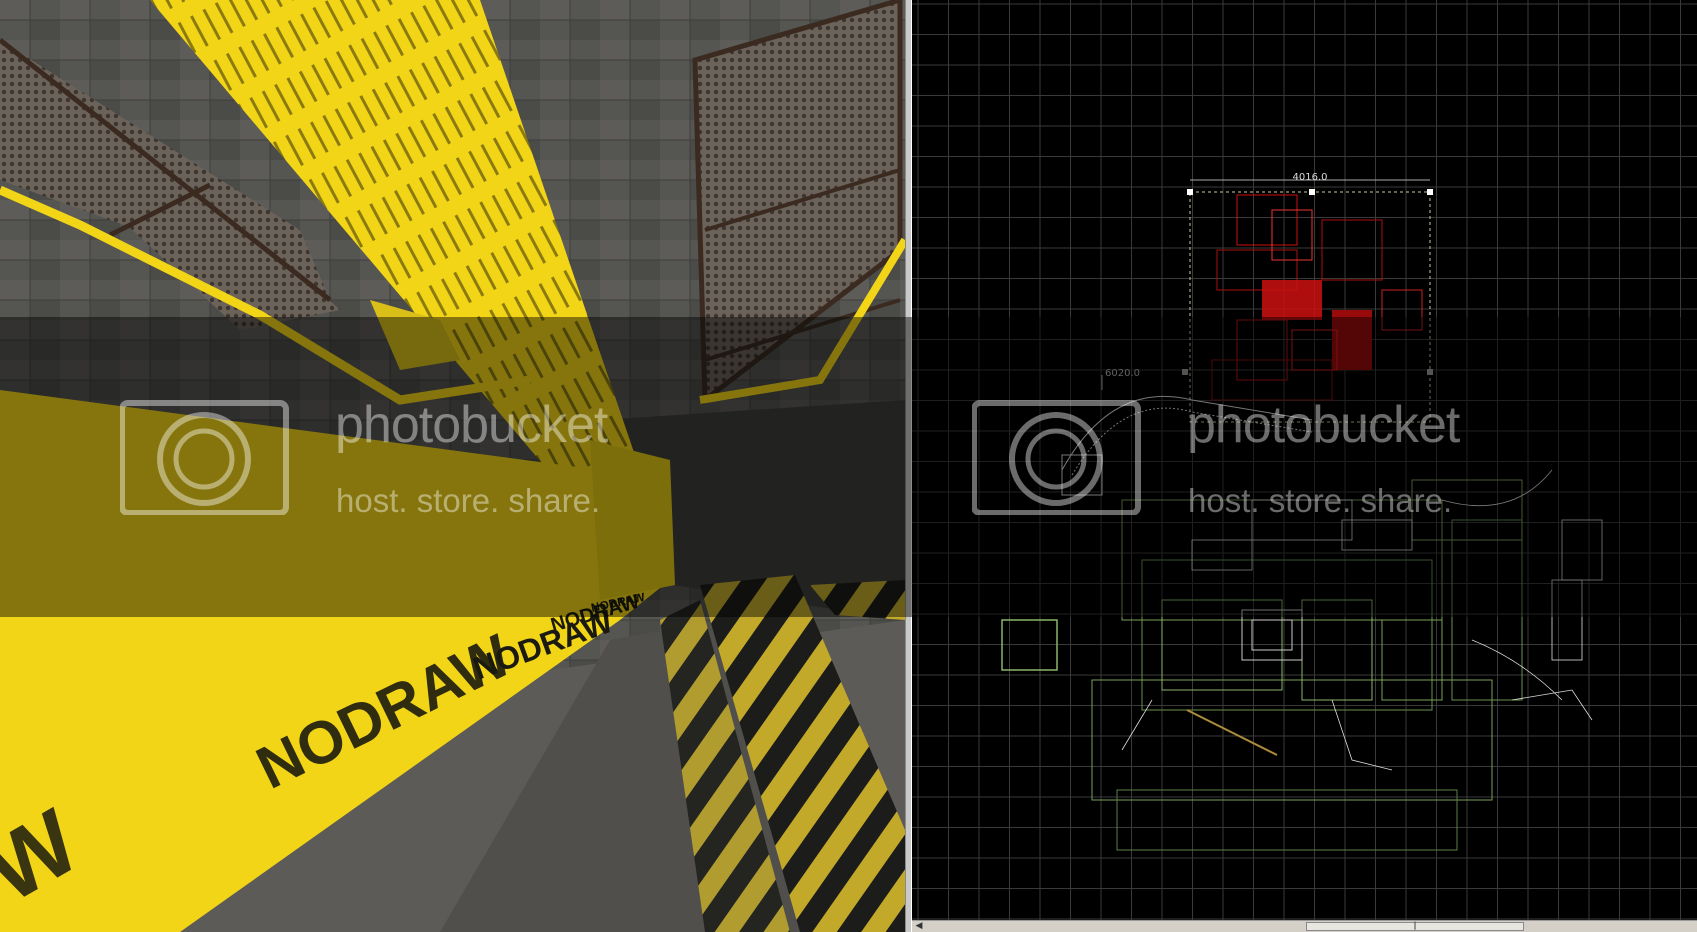 The height and width of the screenshot is (932, 1697). What do you see at coordinates (908, 466) in the screenshot?
I see `viewport-splitter` at bounding box center [908, 466].